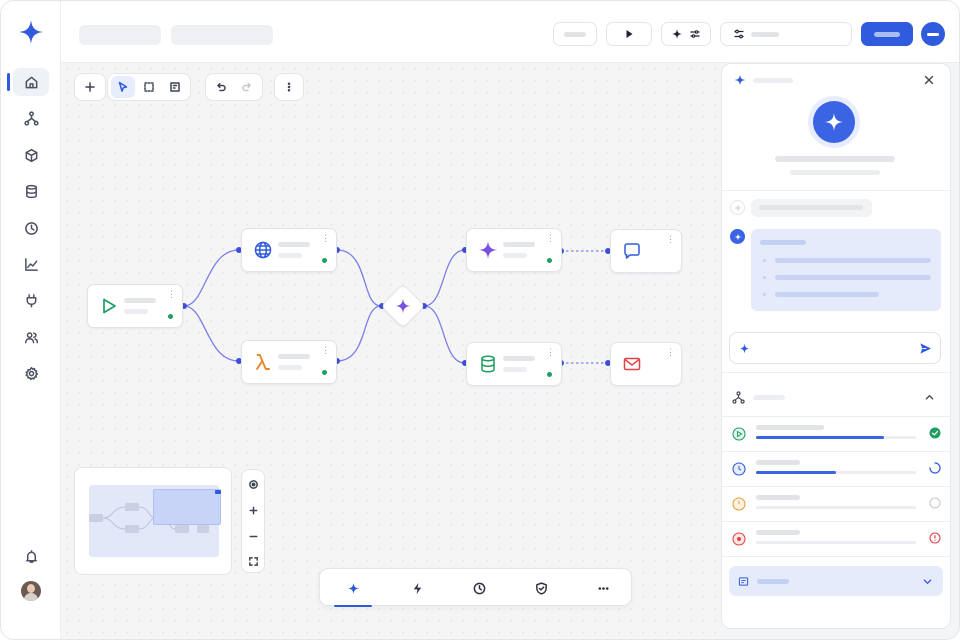 The height and width of the screenshot is (640, 960). I want to click on workflow-icon, so click(31, 118).